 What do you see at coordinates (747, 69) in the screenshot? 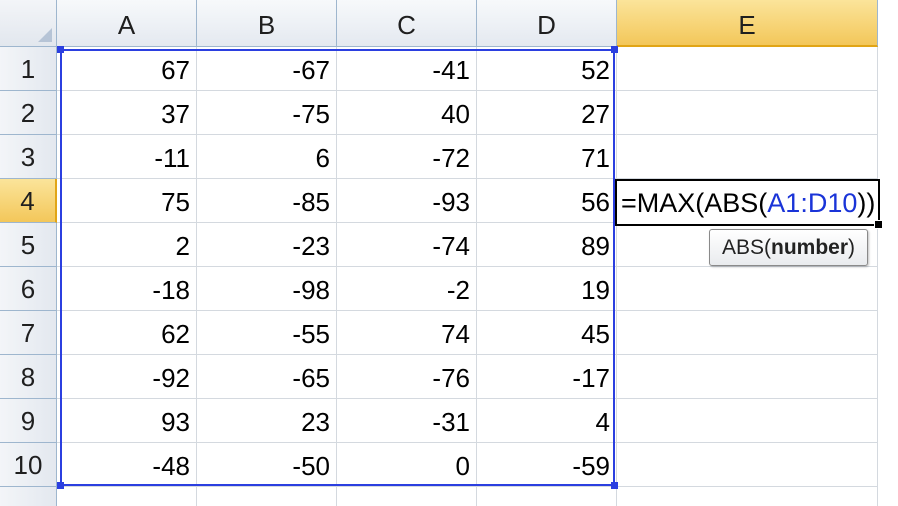
I see `cell-e1` at bounding box center [747, 69].